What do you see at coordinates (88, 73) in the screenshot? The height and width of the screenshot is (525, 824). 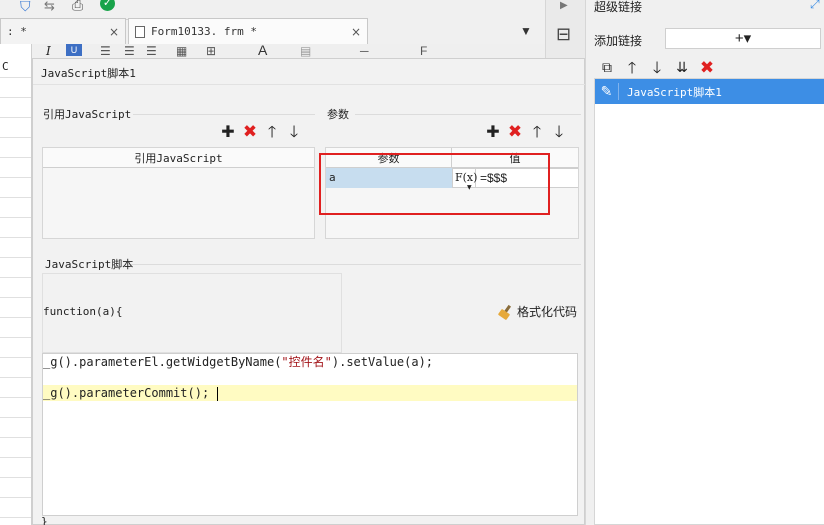 I see `dialog-title: JavaScript脚本1` at bounding box center [88, 73].